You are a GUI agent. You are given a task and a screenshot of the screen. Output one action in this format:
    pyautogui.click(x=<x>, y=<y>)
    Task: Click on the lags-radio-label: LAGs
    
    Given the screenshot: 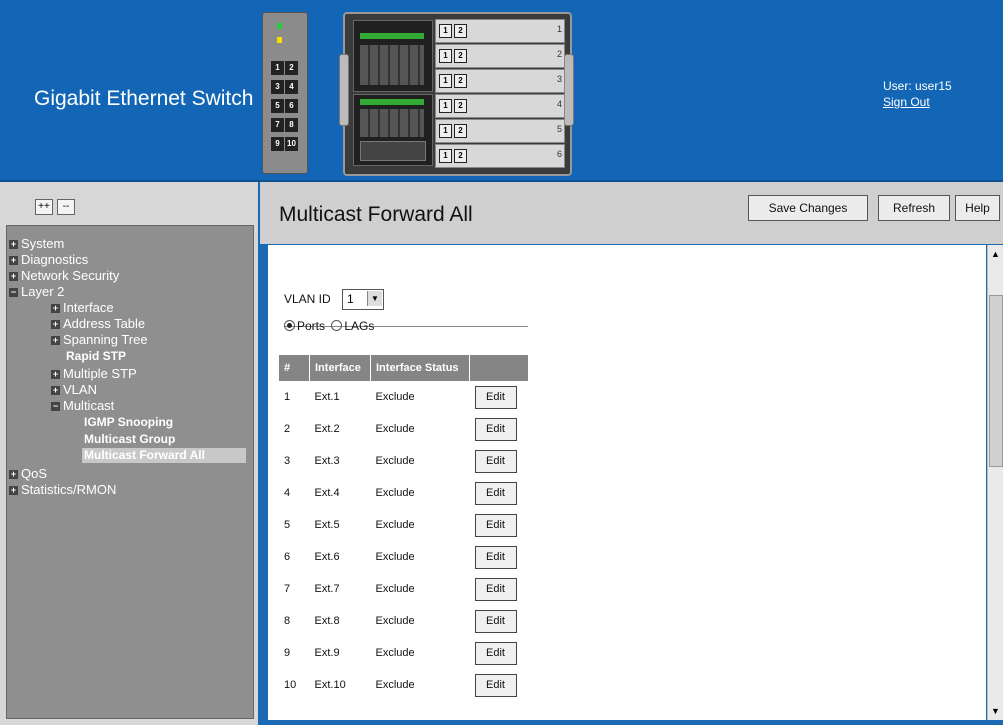 What is the action you would take?
    pyautogui.click(x=359, y=326)
    